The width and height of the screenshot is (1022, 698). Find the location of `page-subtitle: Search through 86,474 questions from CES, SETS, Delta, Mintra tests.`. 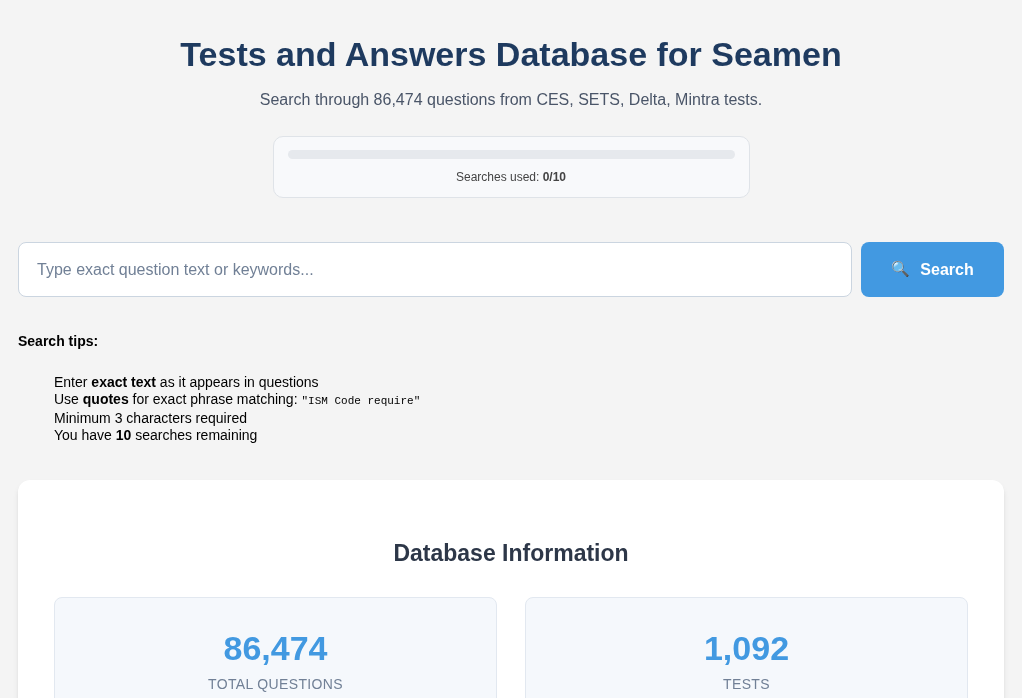

page-subtitle: Search through 86,474 questions from CES, SETS, Delta, Mintra tests. is located at coordinates (511, 100).